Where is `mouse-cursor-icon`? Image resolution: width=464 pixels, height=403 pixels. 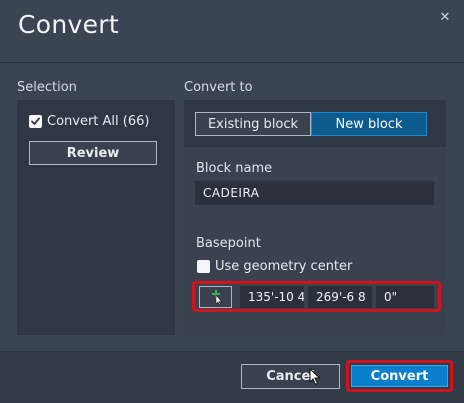
mouse-cursor-icon is located at coordinates (315, 378).